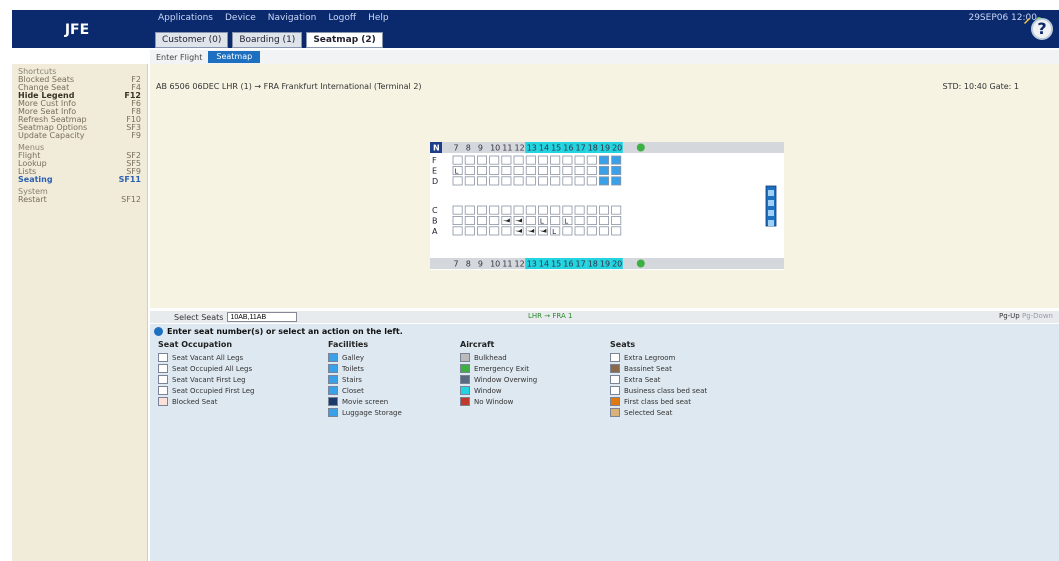 This screenshot has width=1059, height=561. What do you see at coordinates (192, 40) in the screenshot?
I see `tab-customer: Customer (0)` at bounding box center [192, 40].